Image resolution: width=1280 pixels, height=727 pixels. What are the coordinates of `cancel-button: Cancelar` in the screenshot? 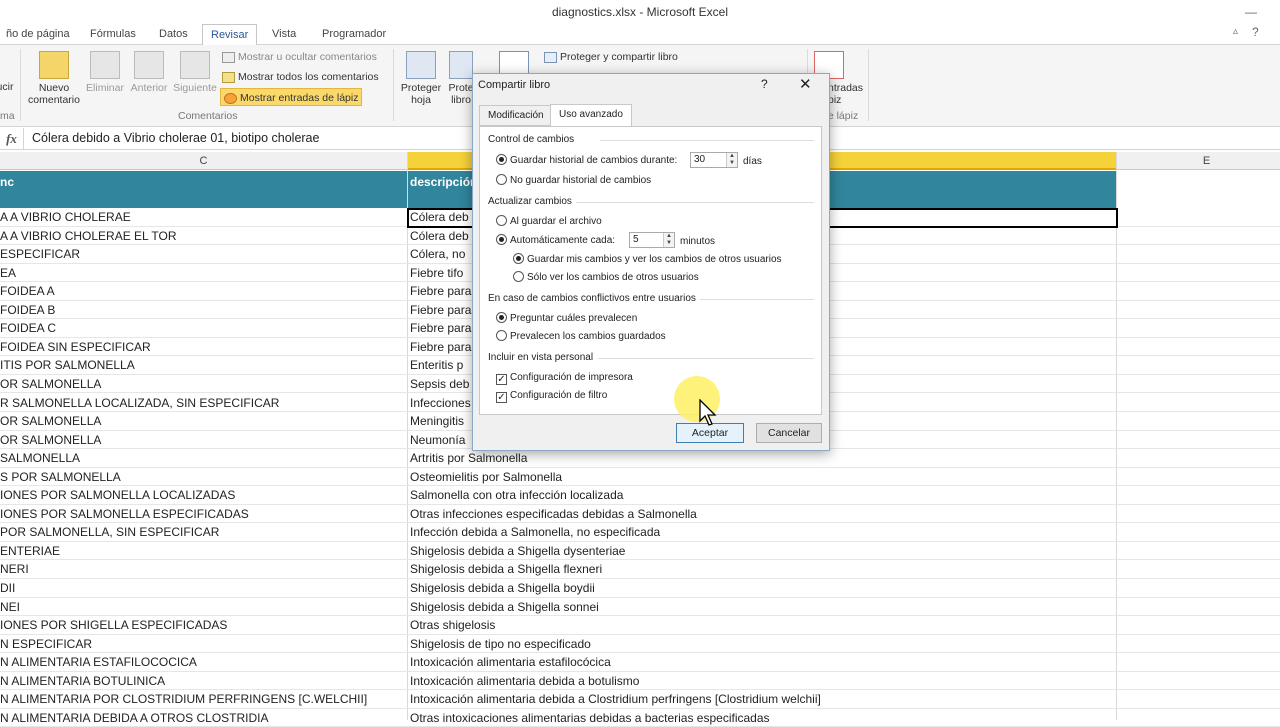 It's located at (789, 433).